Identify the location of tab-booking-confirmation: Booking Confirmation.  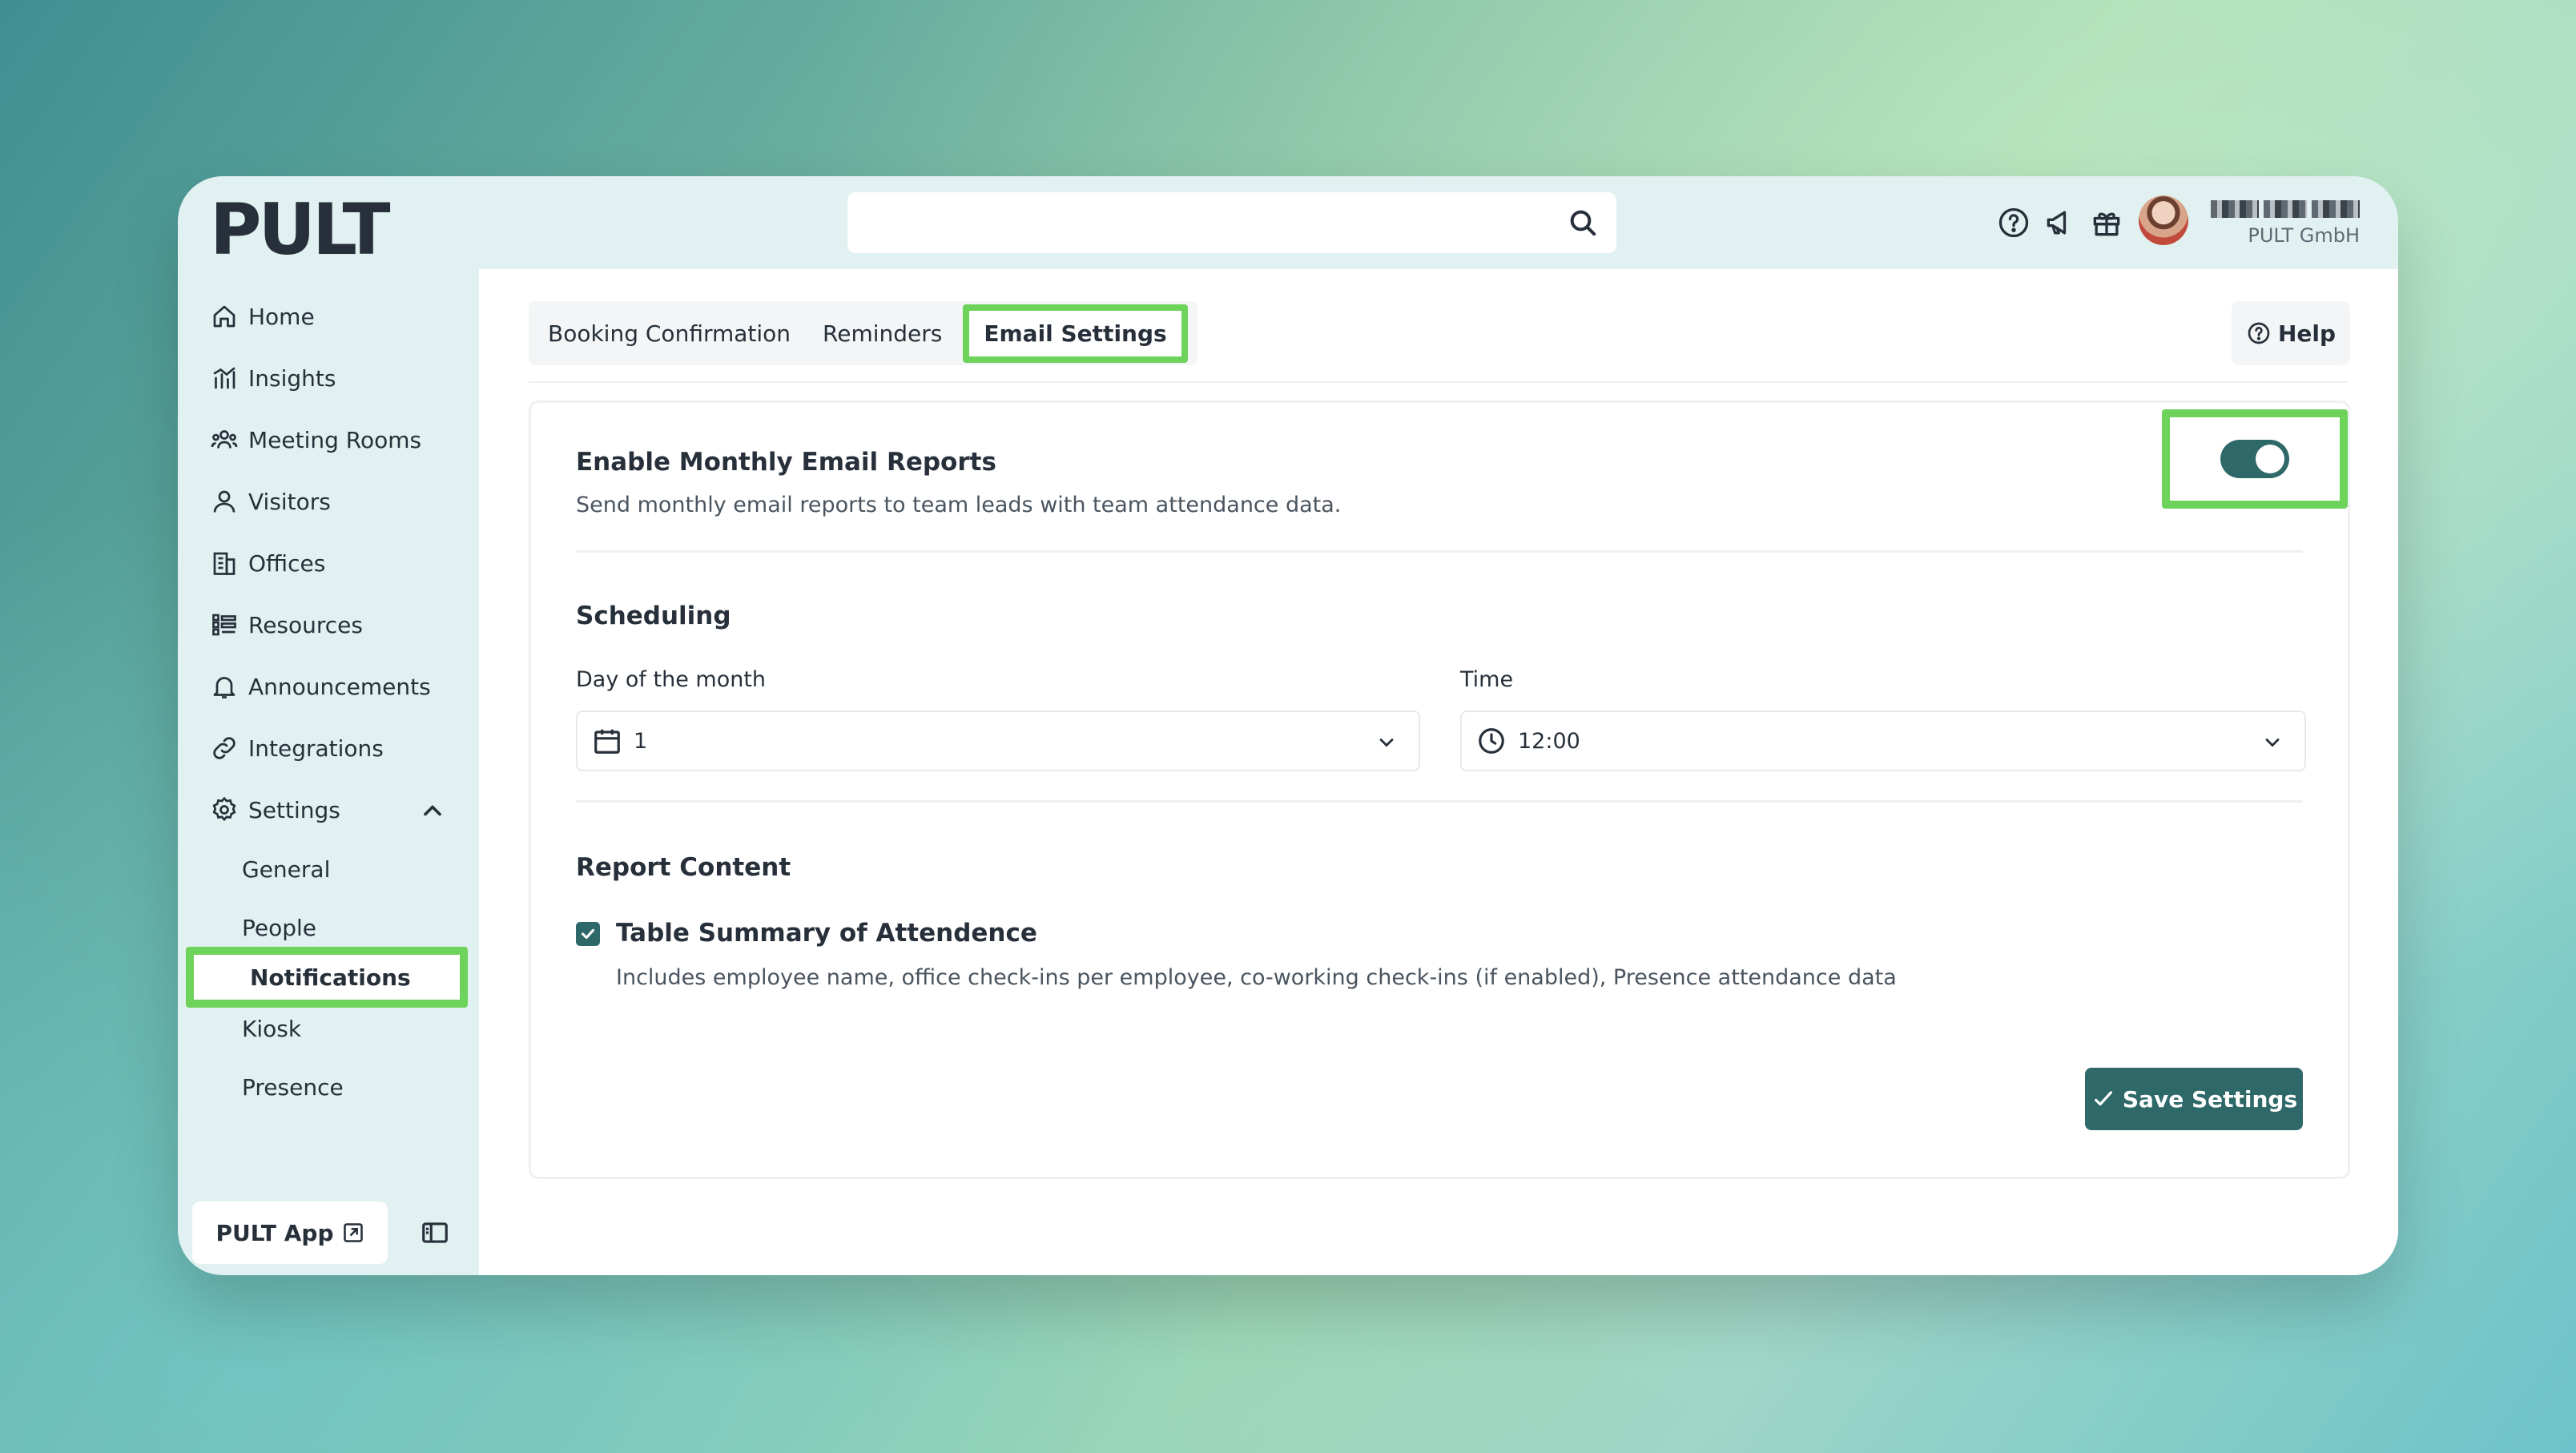
(677, 333).